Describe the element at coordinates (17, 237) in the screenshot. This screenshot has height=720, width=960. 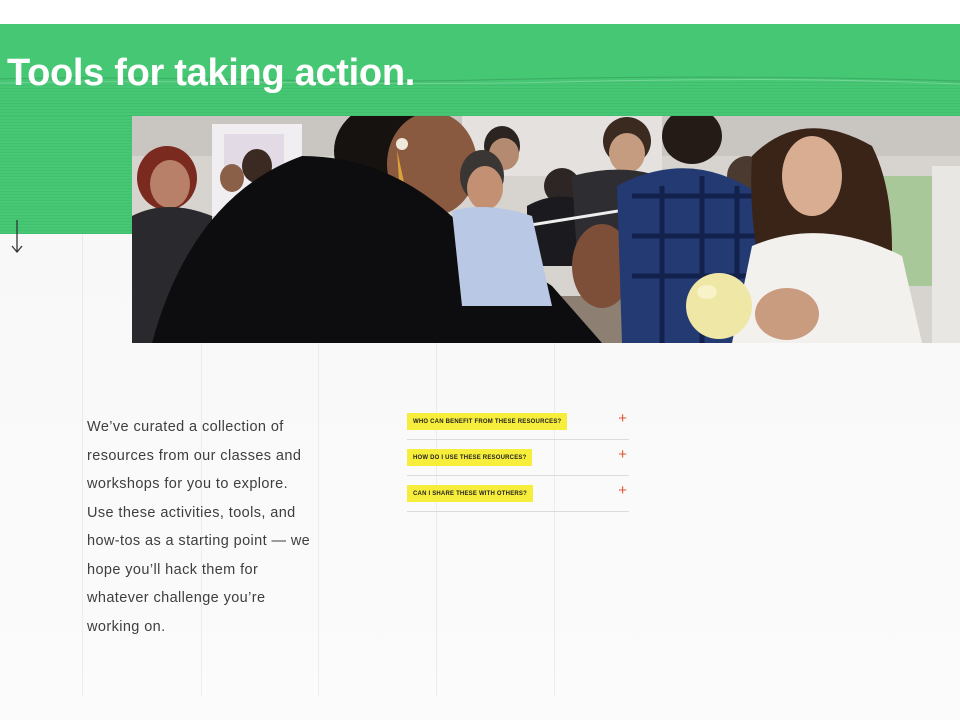
I see `arrow-down-icon` at that location.